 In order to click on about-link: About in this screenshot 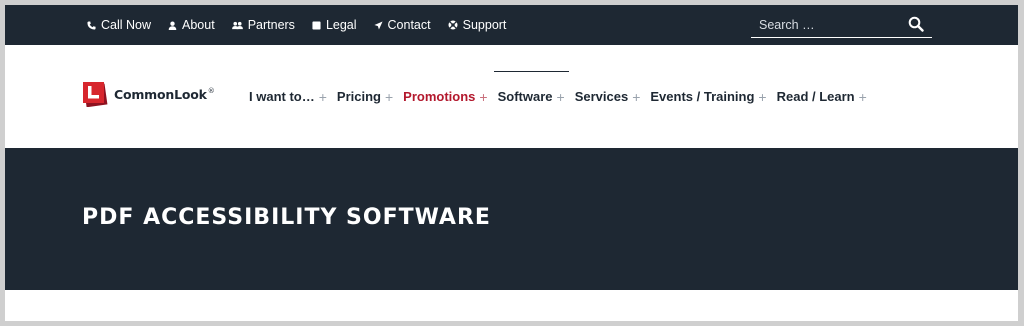, I will do `click(191, 25)`.